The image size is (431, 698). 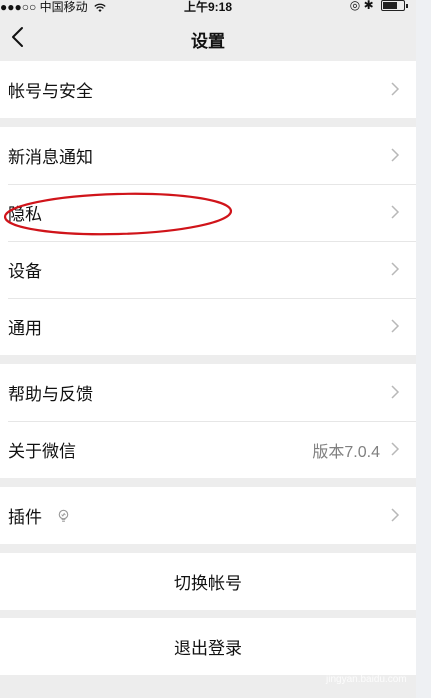 I want to click on status-bar: ●●●○○ 中国移动 上午9:18 ◎ ✱, so click(x=208, y=7).